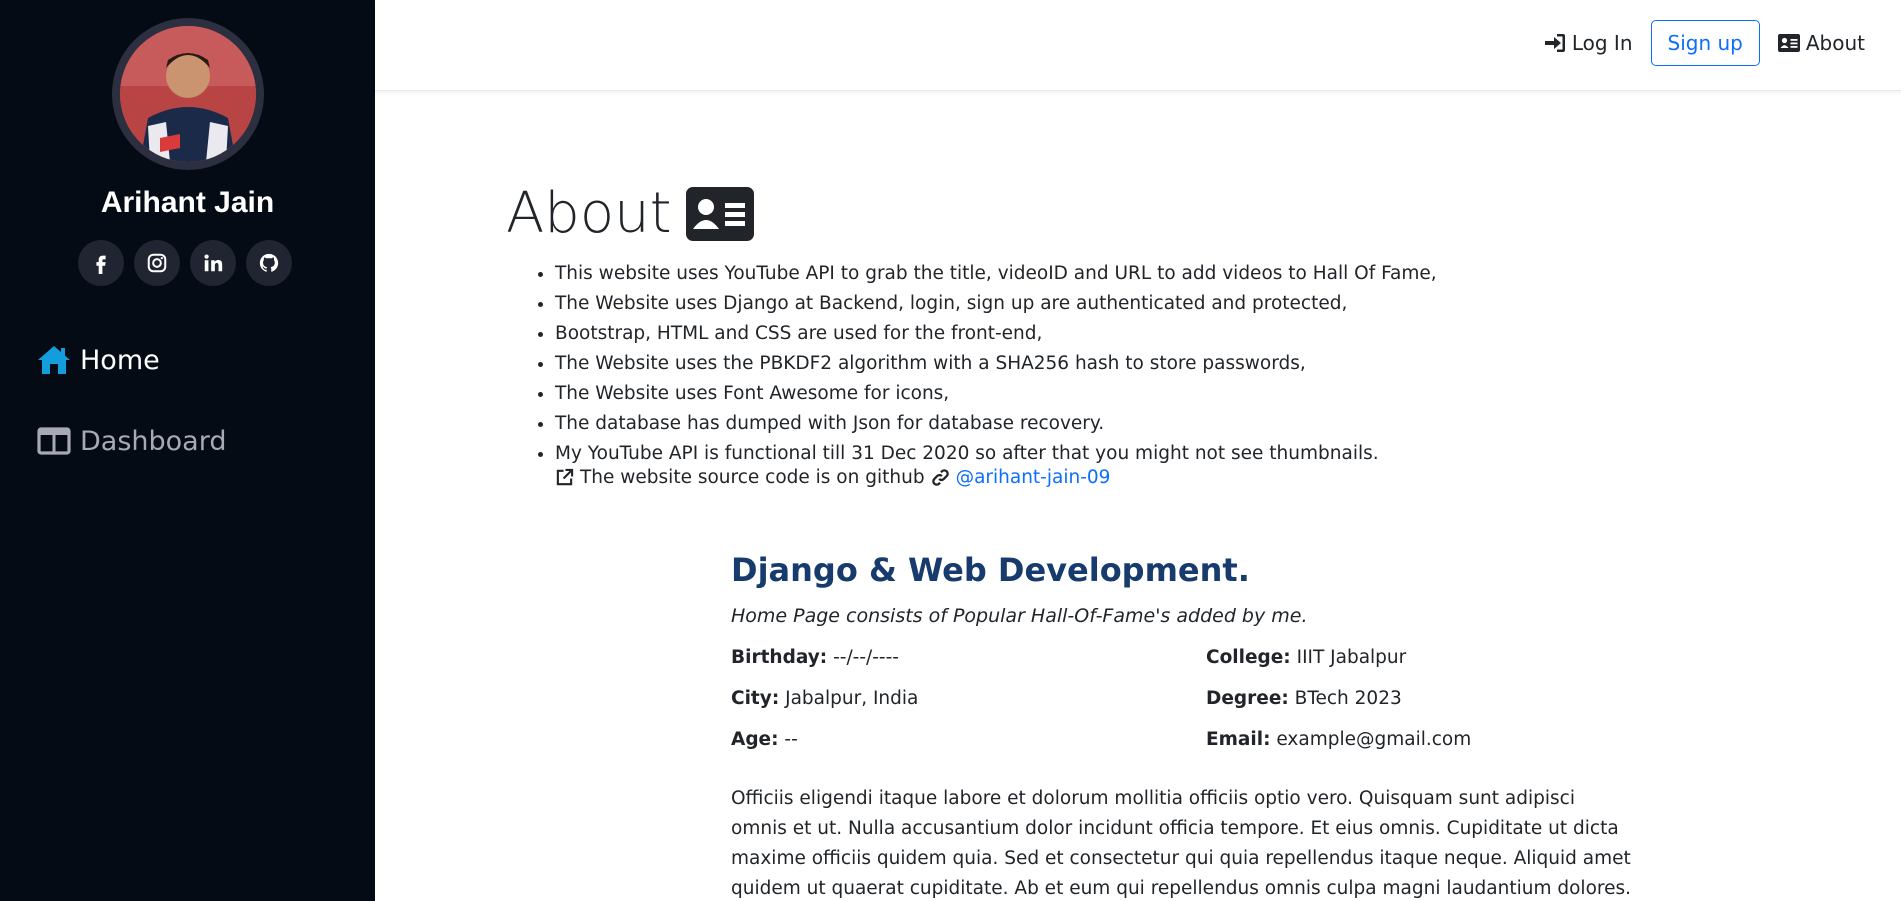 The image size is (1901, 901). What do you see at coordinates (187, 360) in the screenshot?
I see `sidebar-item-home: Home` at bounding box center [187, 360].